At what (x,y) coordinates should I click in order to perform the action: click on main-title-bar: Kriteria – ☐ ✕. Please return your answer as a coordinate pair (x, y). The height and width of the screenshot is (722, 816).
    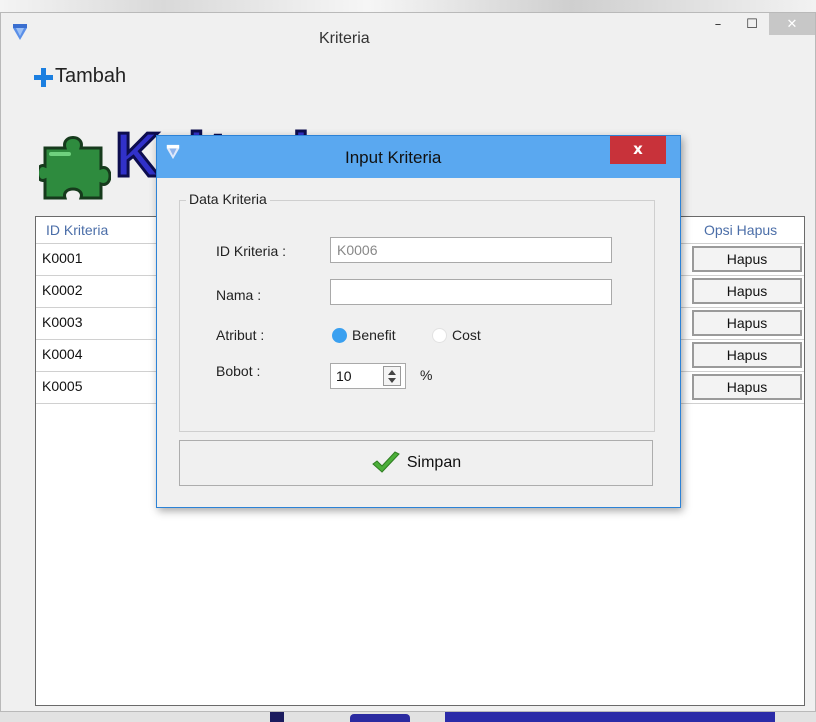
    Looking at the image, I should click on (408, 37).